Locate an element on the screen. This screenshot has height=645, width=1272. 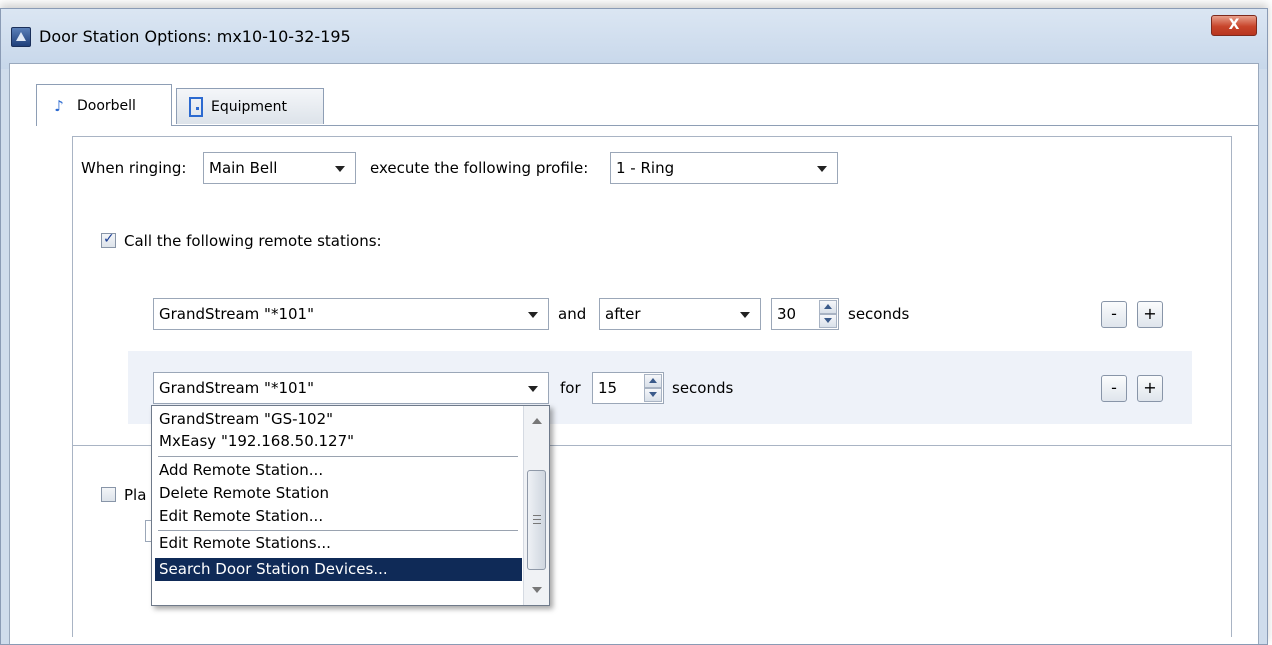
call-remote-label: Call the following remote stations: is located at coordinates (253, 241).